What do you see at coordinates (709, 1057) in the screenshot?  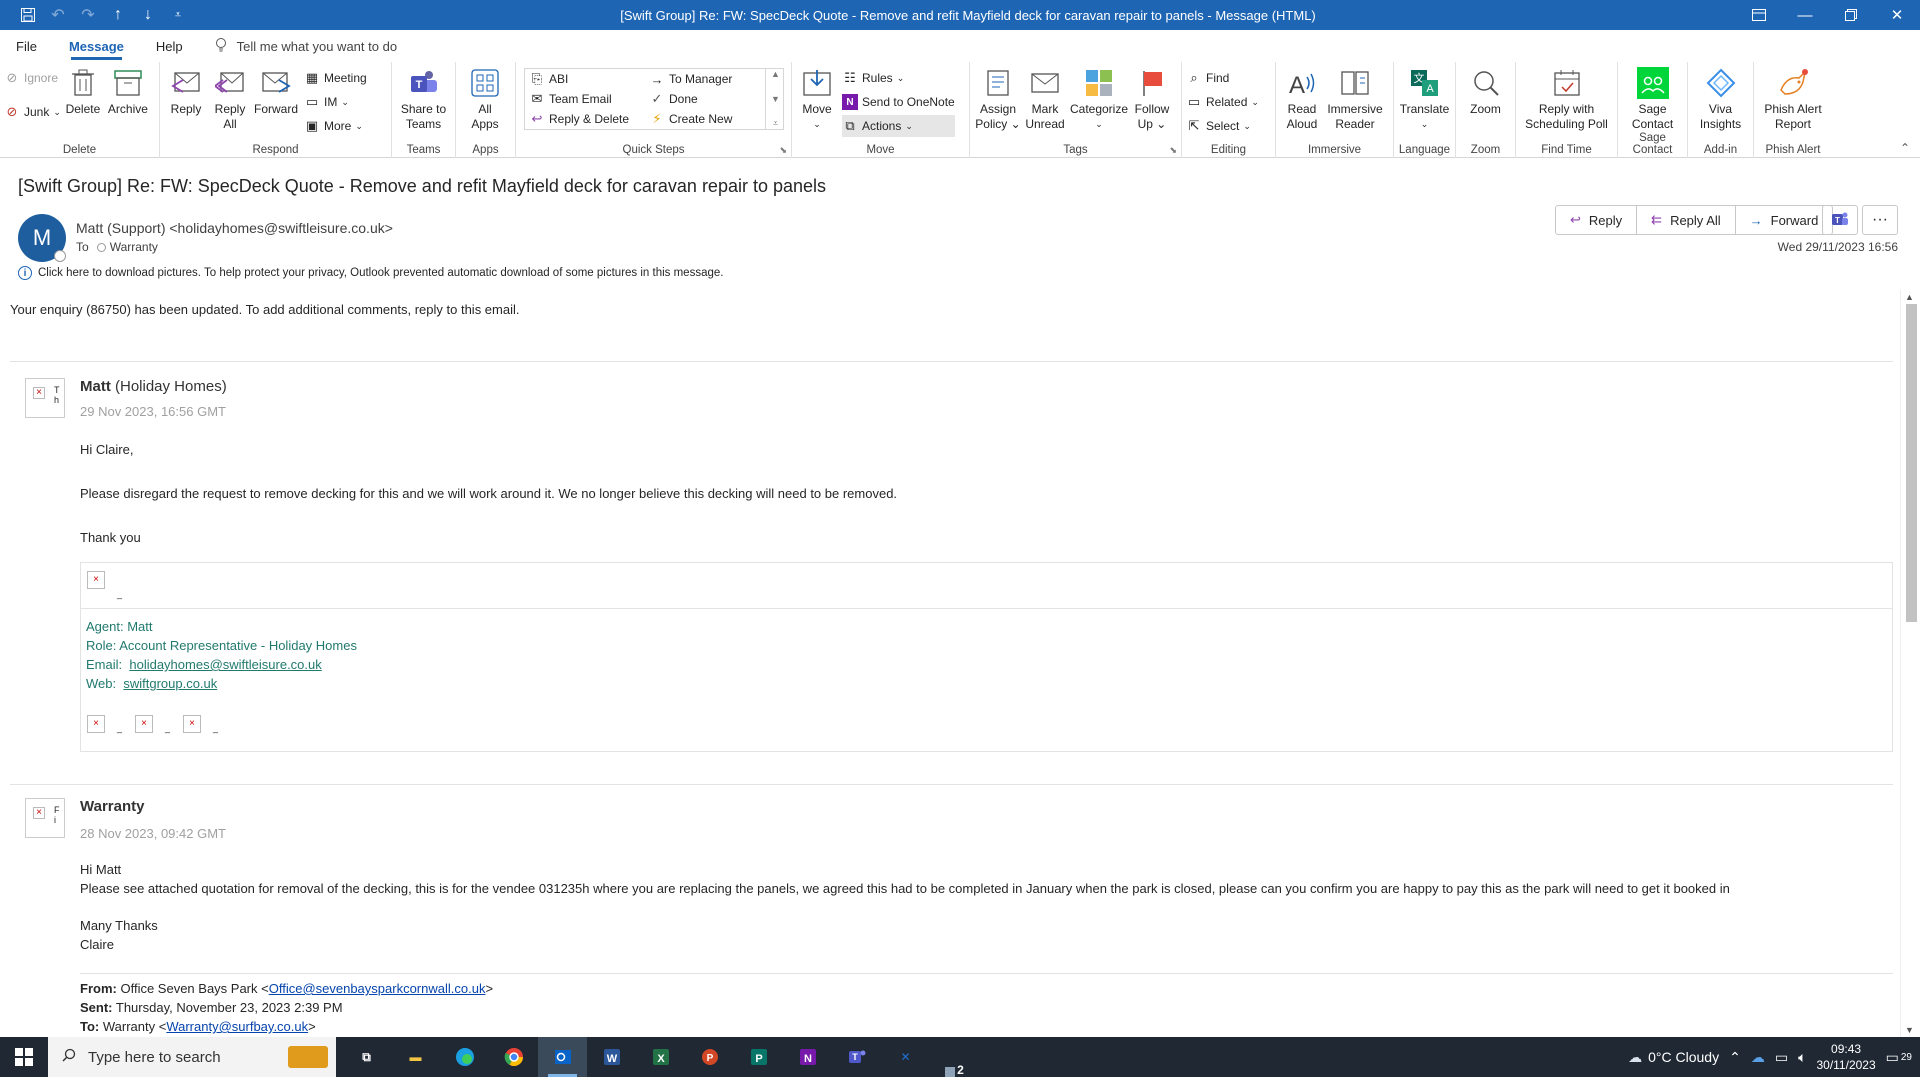 I see `powerpoint-icon: P` at bounding box center [709, 1057].